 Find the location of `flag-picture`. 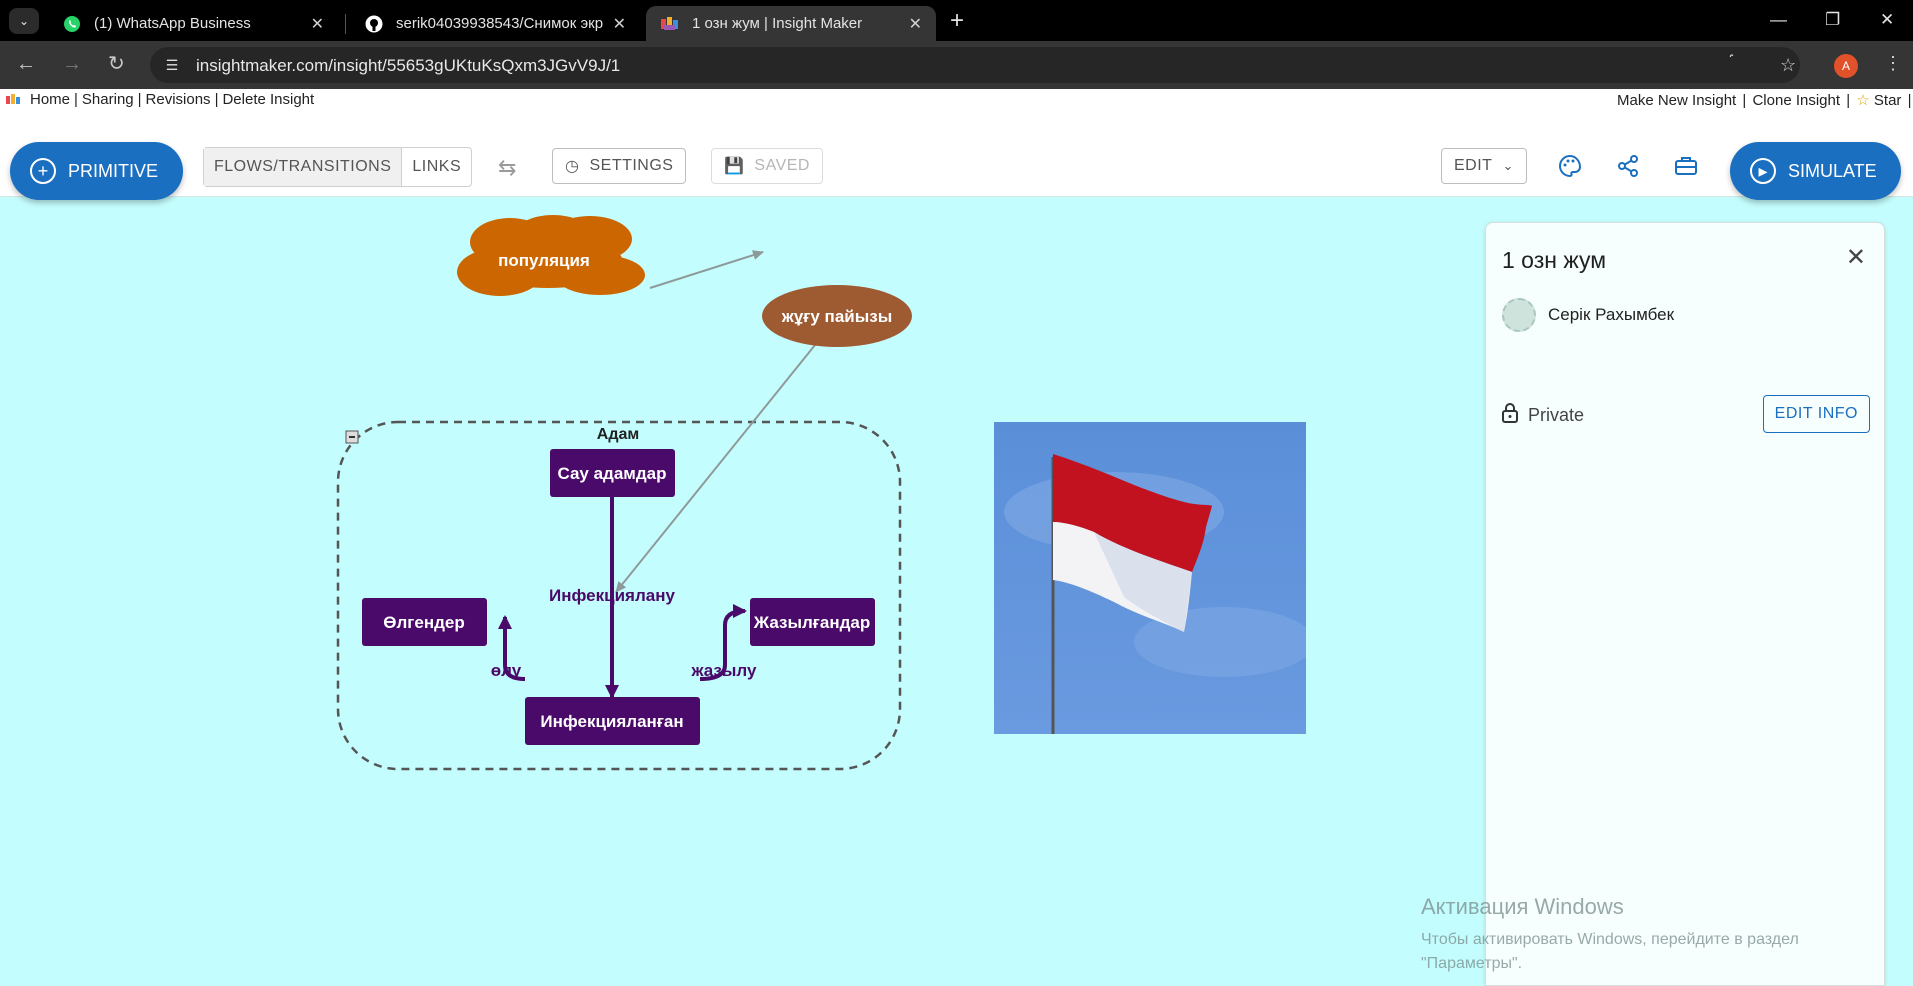

flag-picture is located at coordinates (1154, 578).